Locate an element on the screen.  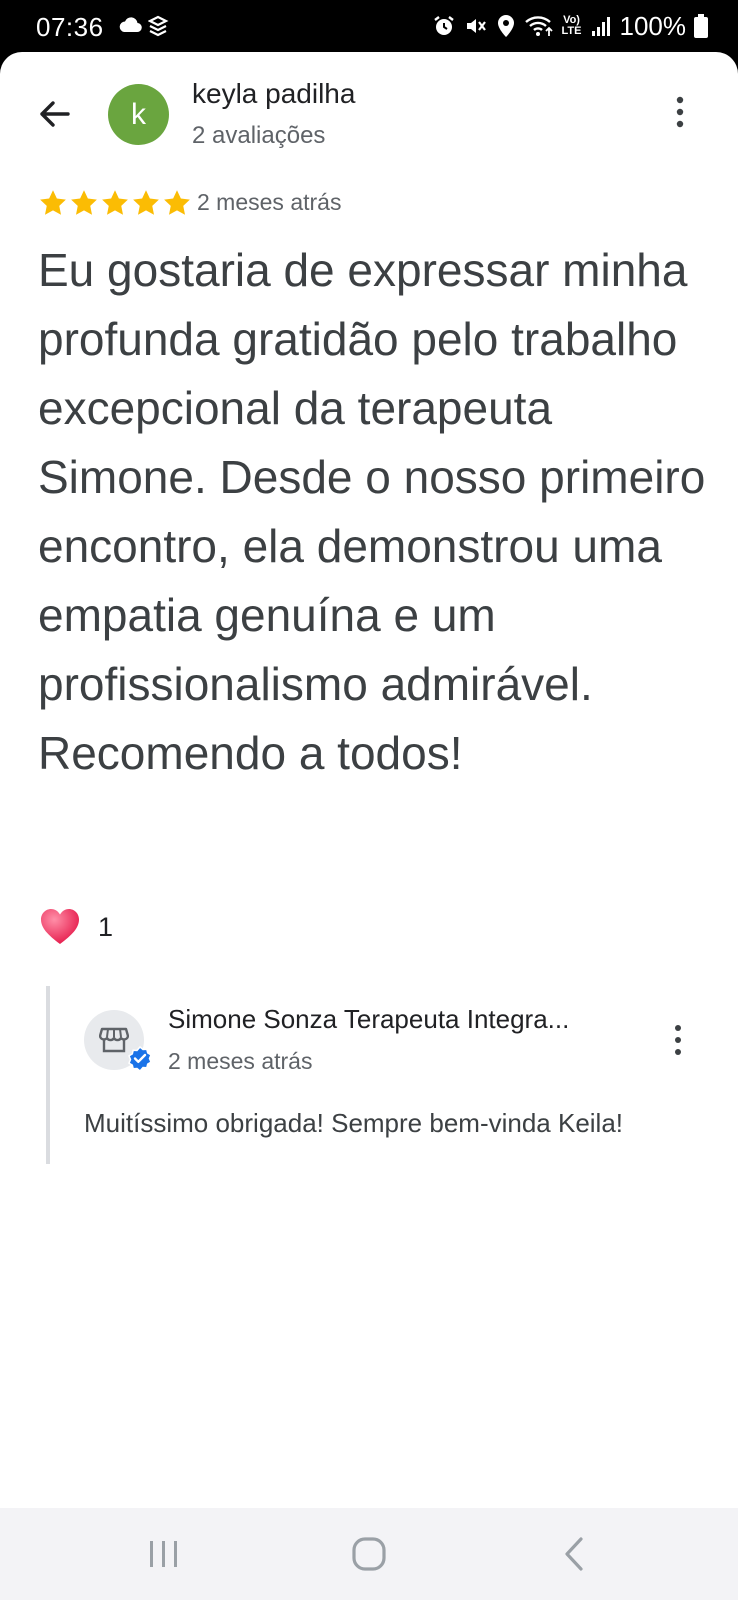
nav-back-icon is located at coordinates (574, 1554).